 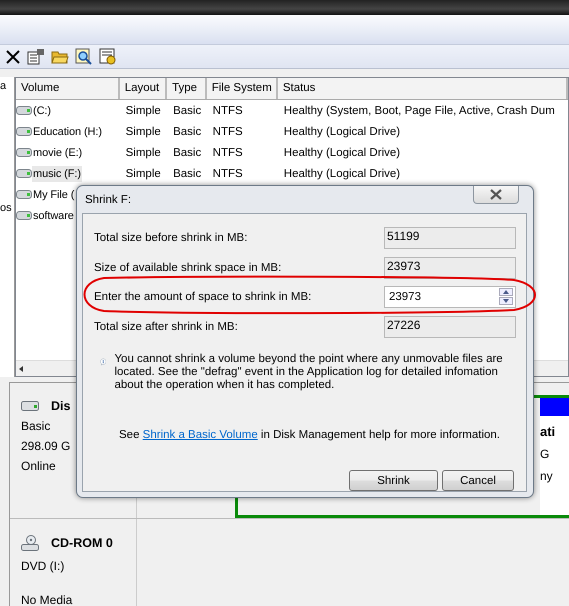 What do you see at coordinates (188, 267) in the screenshot?
I see `field-label: Size of available shrink space in MB:` at bounding box center [188, 267].